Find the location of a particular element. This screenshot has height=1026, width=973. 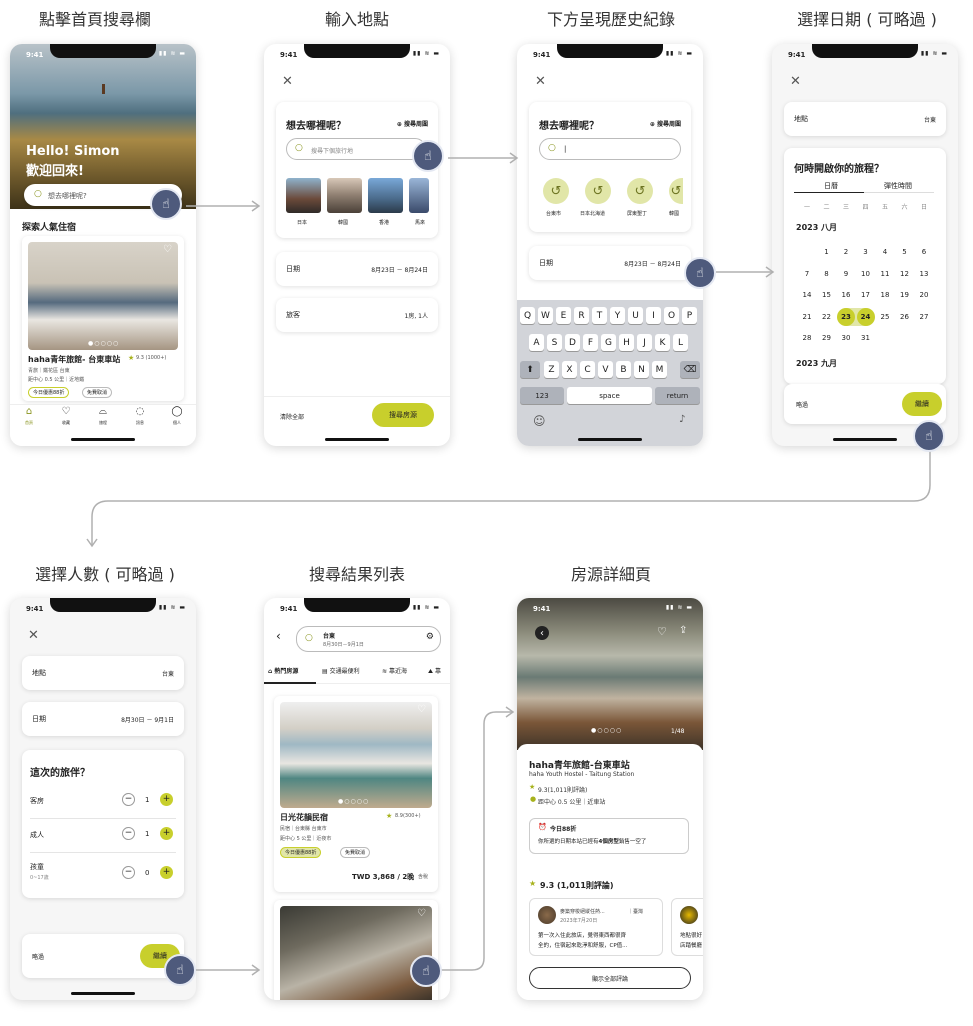

calendar-day: 30 is located at coordinates (846, 338).